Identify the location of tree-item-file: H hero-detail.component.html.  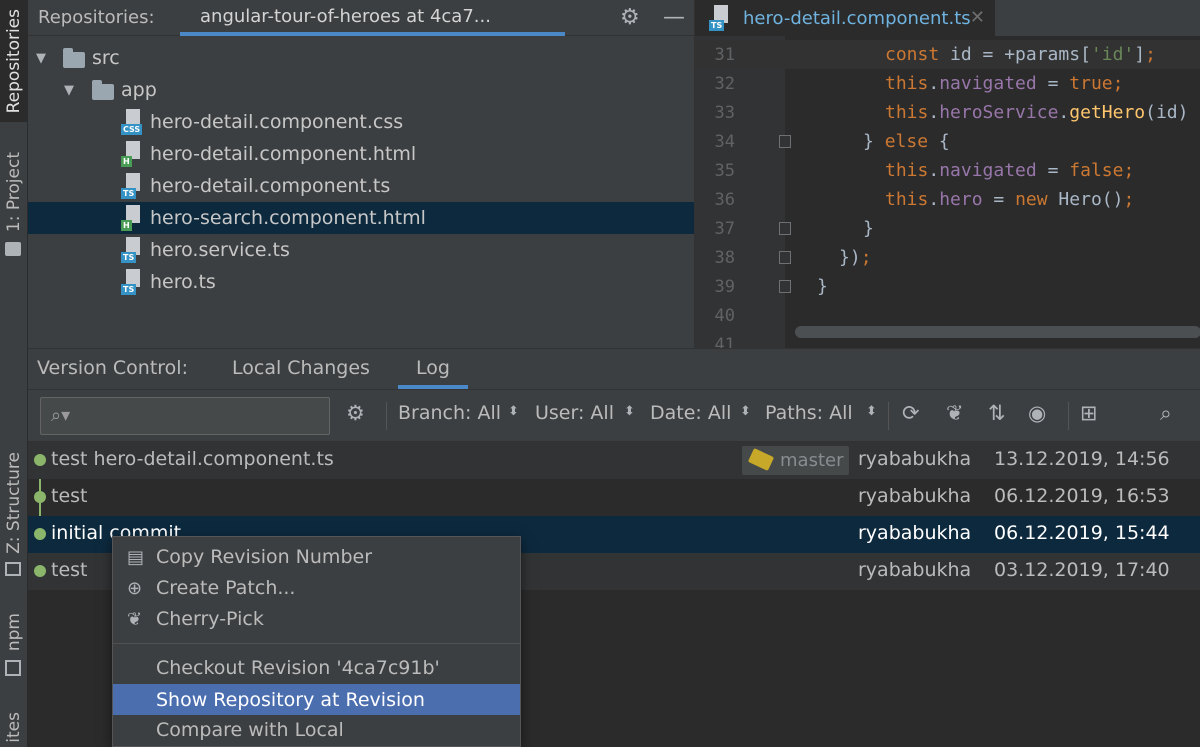
(361, 154).